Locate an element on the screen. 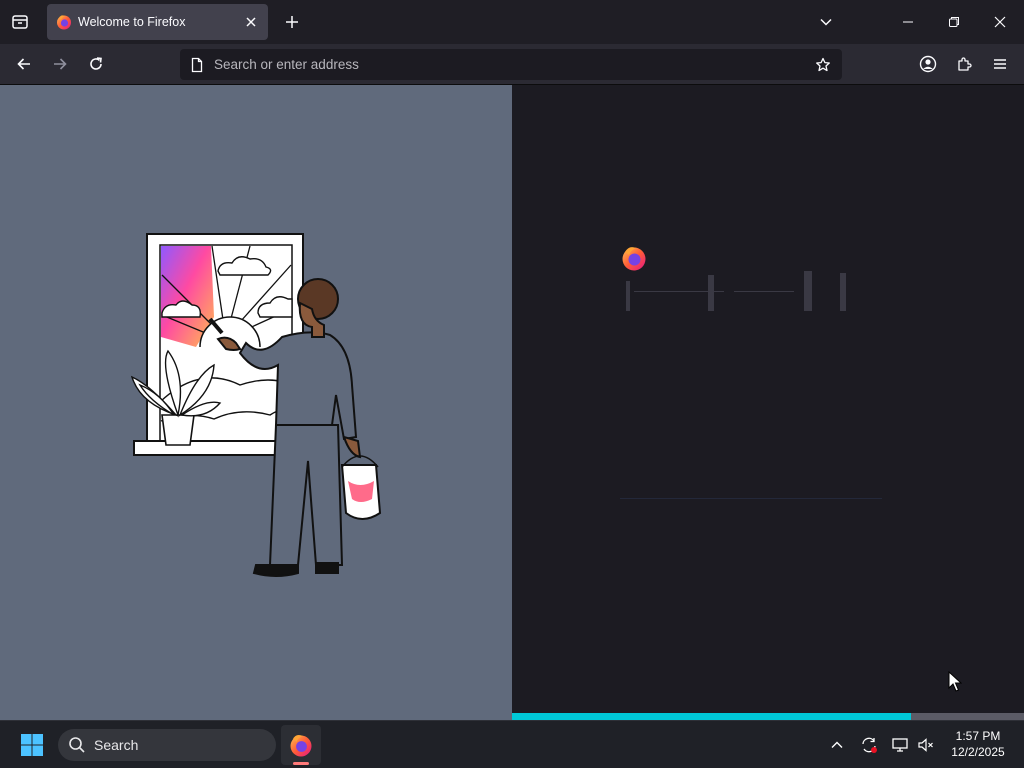  taskbar-search: Search is located at coordinates (167, 745).